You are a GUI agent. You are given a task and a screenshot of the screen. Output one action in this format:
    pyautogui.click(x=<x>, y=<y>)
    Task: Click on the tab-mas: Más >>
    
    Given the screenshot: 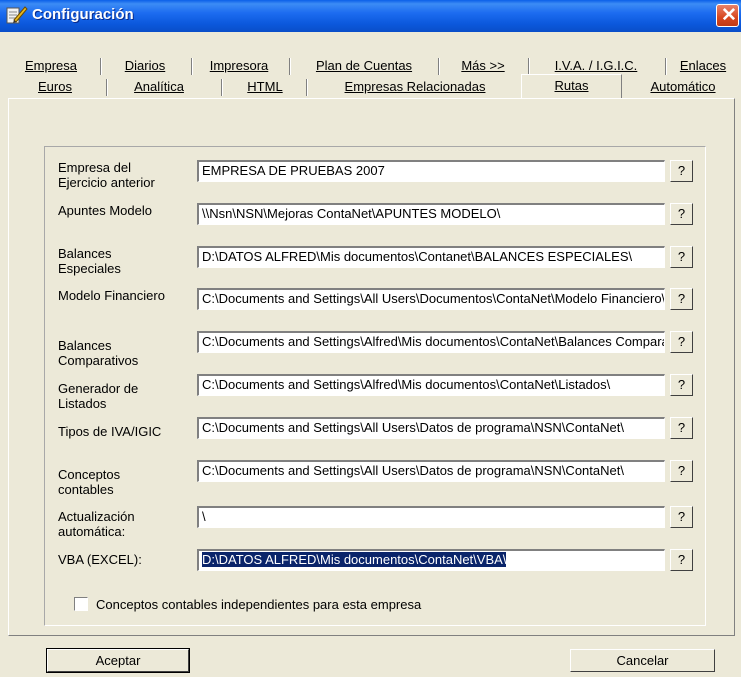 What is the action you would take?
    pyautogui.click(x=483, y=66)
    